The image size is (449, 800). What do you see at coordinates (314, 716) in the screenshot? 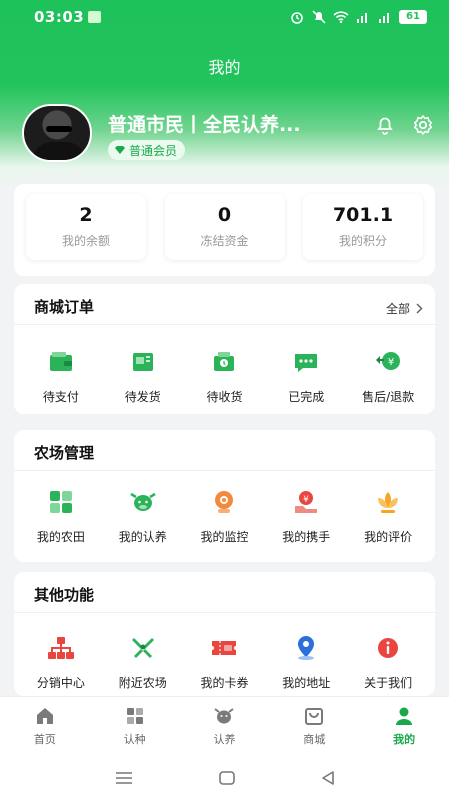
I see `shop-icon` at bounding box center [314, 716].